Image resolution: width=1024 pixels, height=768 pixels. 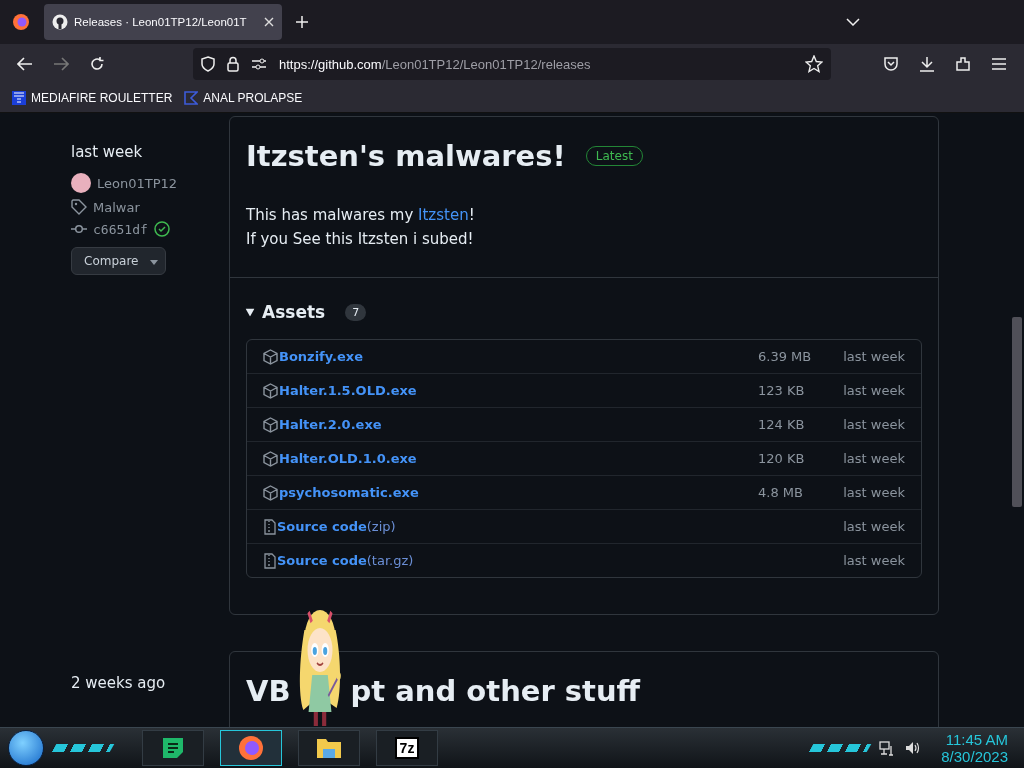 What do you see at coordinates (853, 22) in the screenshot?
I see `chevron-down-icon` at bounding box center [853, 22].